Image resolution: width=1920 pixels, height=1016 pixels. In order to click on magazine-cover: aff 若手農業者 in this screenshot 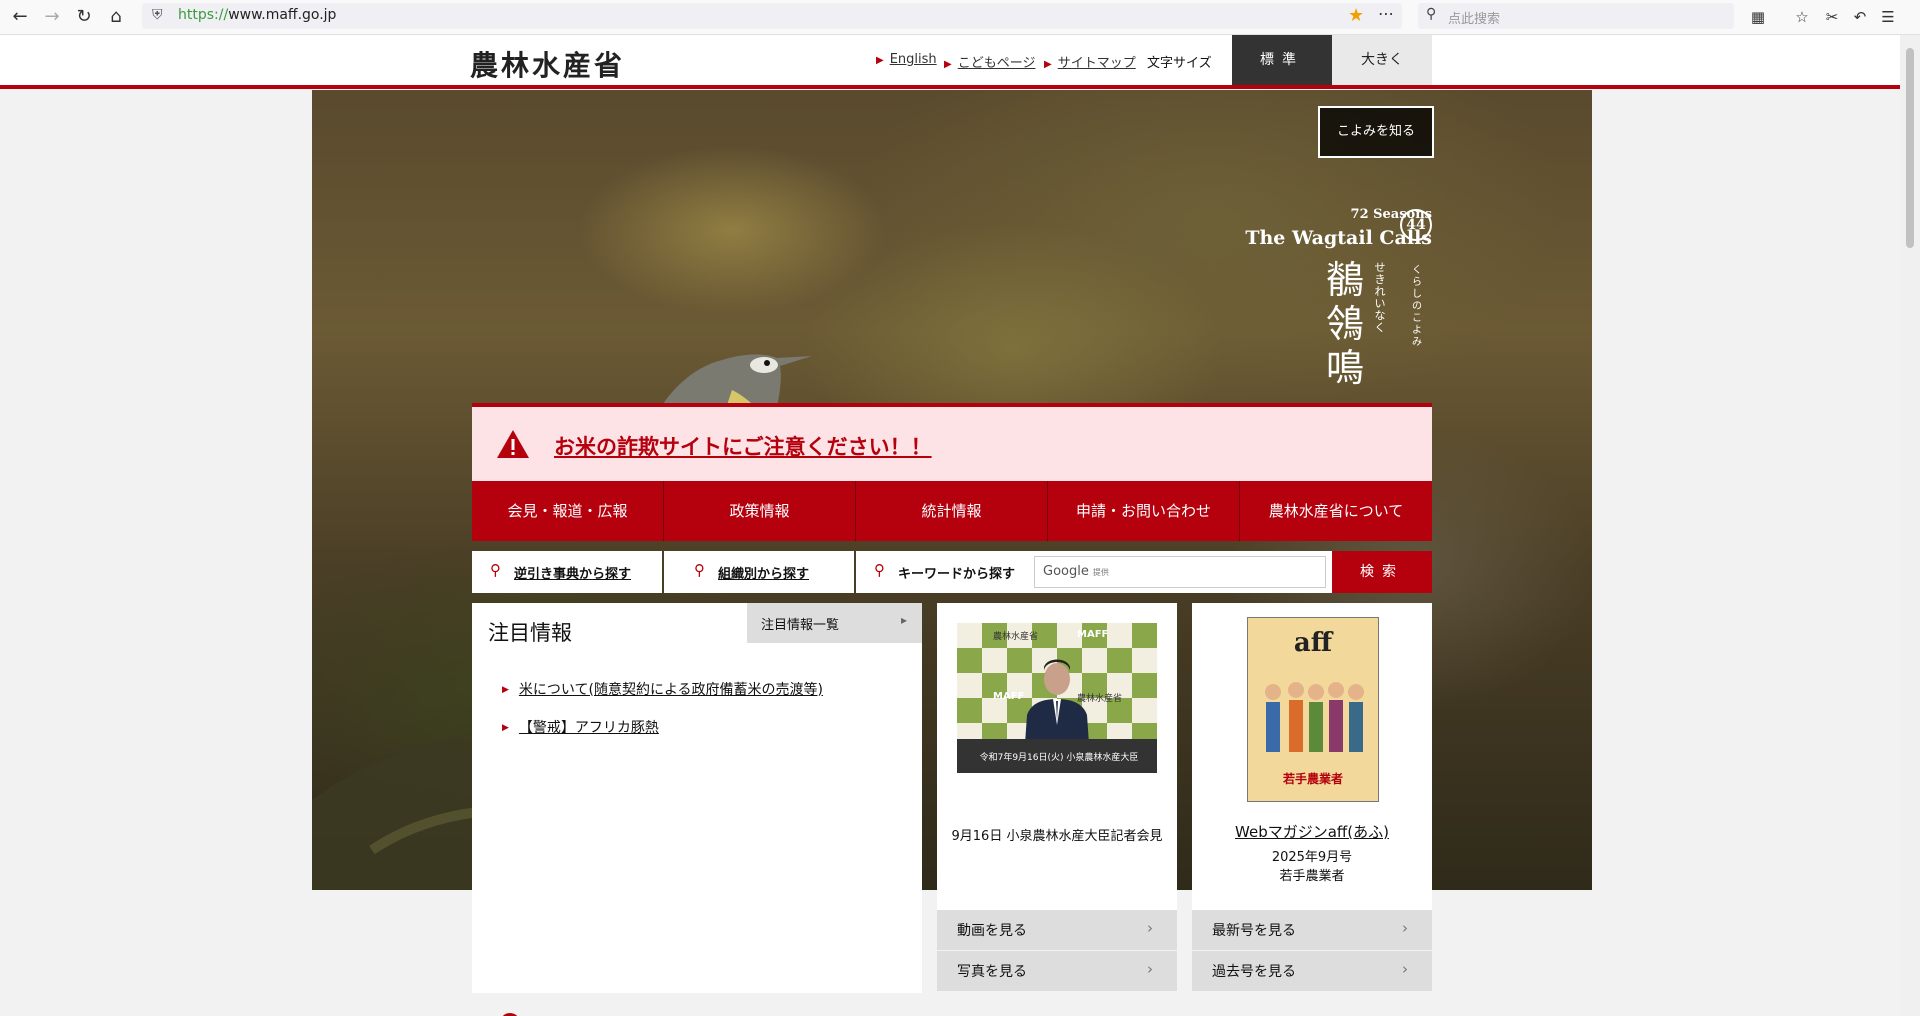, I will do `click(1313, 709)`.